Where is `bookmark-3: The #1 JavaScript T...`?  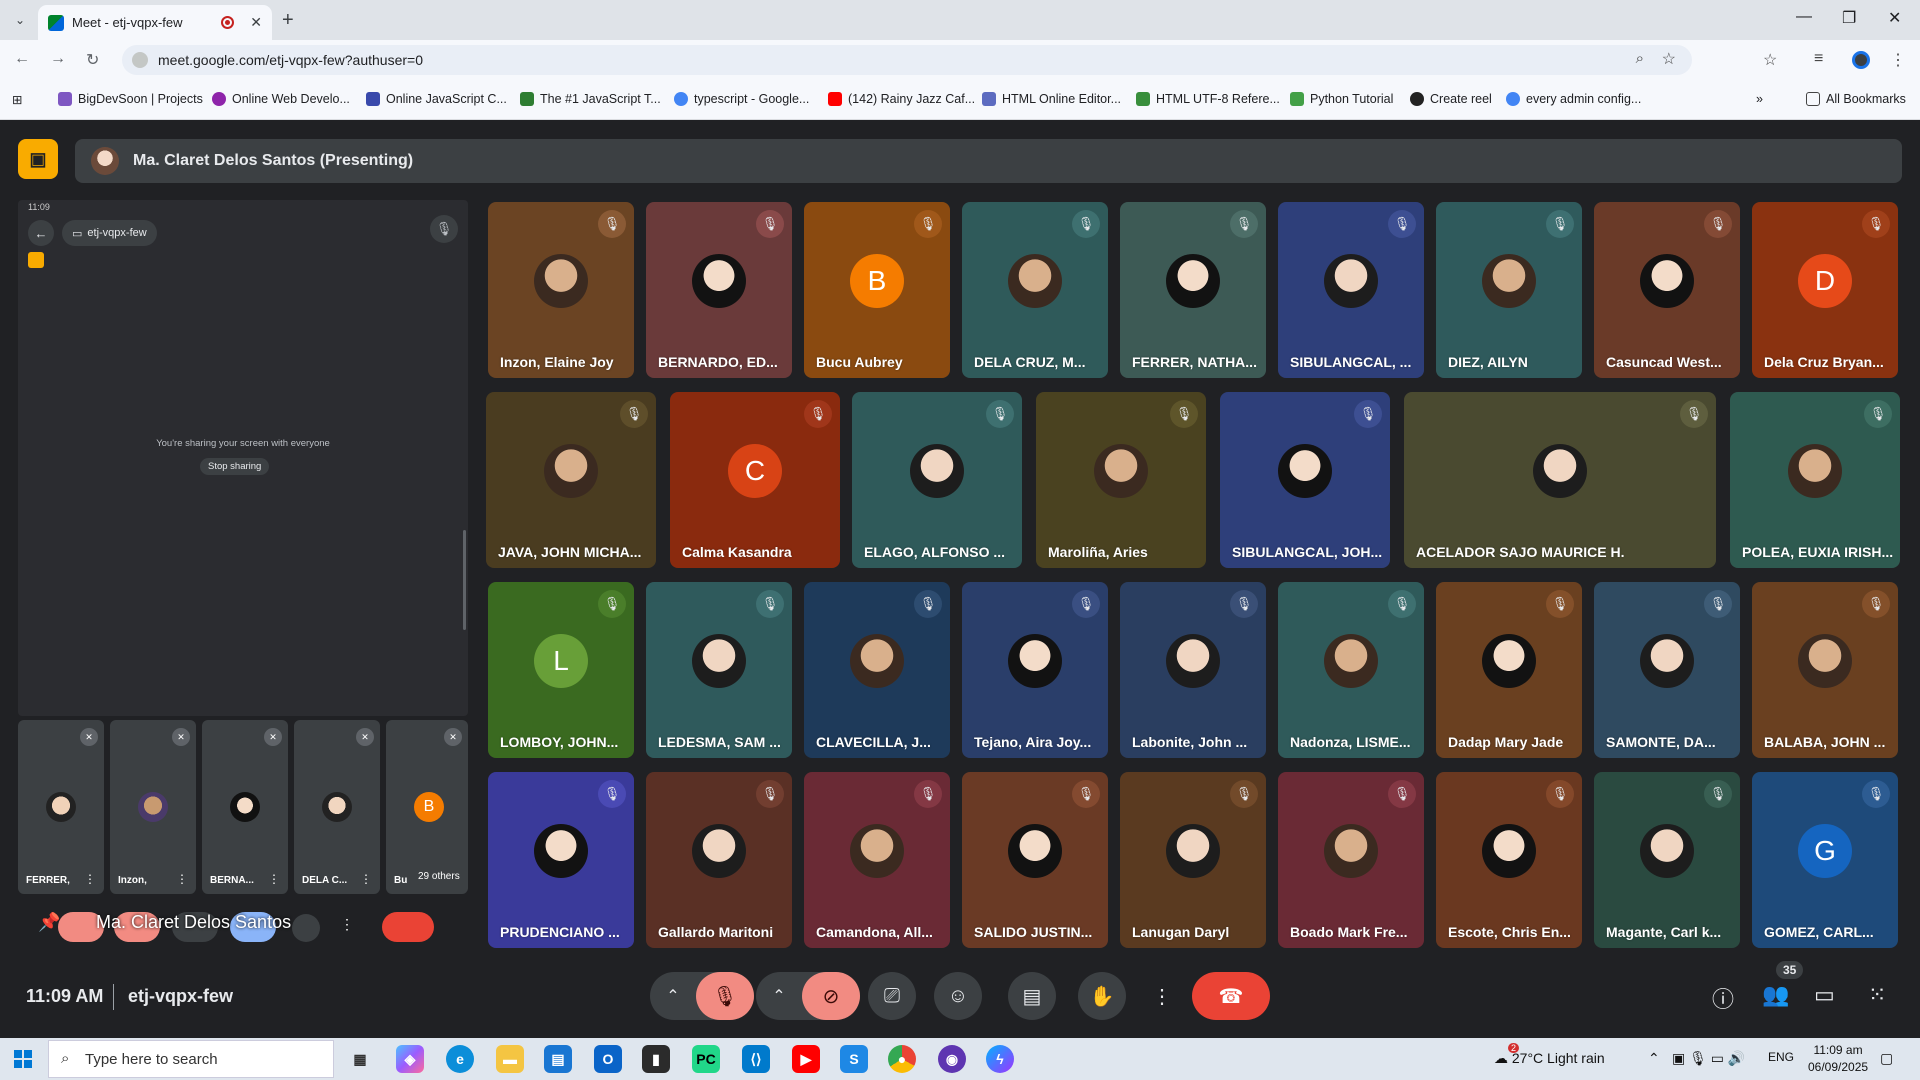
bookmark-3: The #1 JavaScript T... is located at coordinates (590, 99).